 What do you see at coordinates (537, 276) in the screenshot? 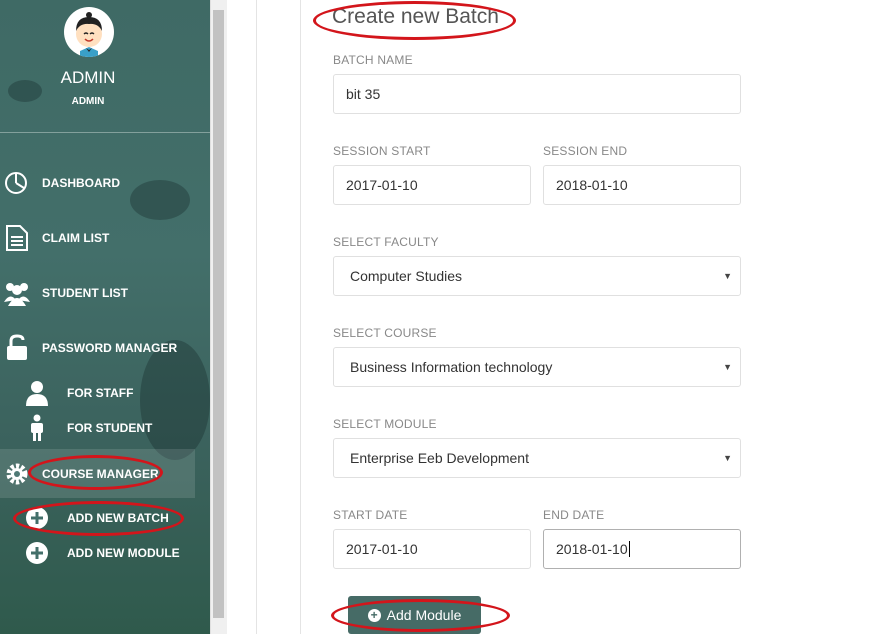
I see `faculty-select: Computer Studies ▼` at bounding box center [537, 276].